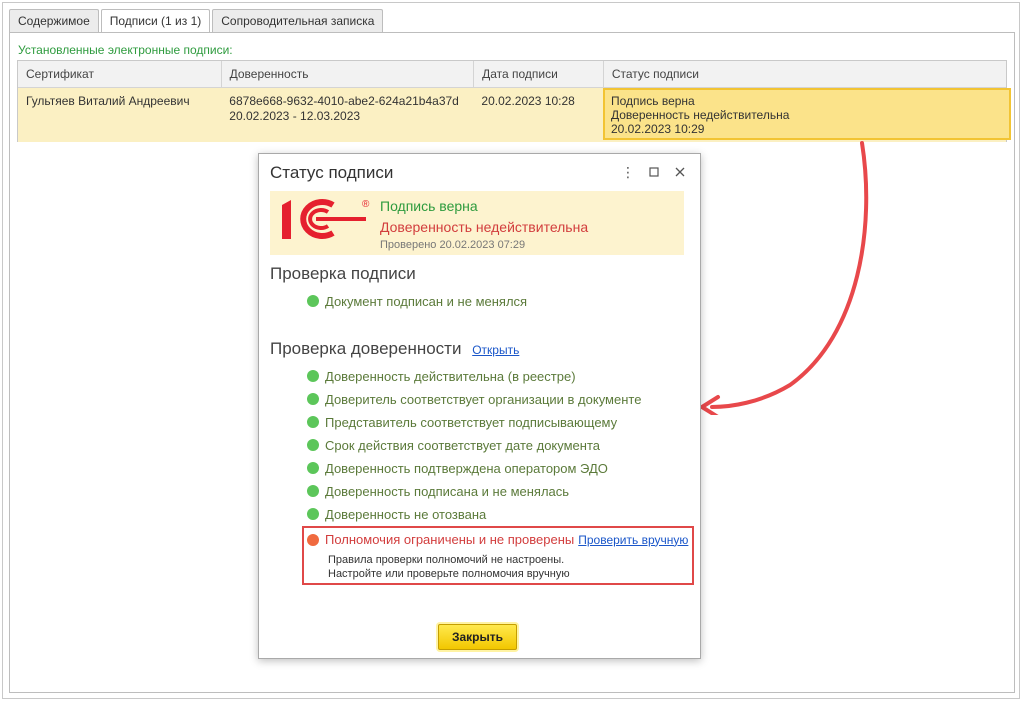 The image size is (1024, 703). I want to click on banner-checked-at: Проверено 20.02.2023 07:29, so click(453, 245).